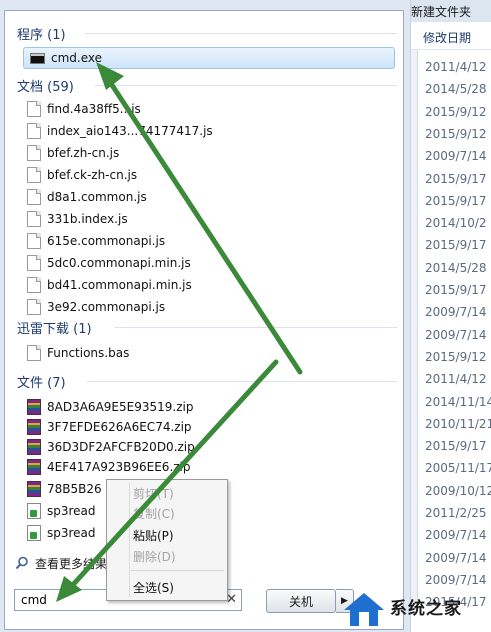 The height and width of the screenshot is (632, 491). I want to click on result-item-label: 4EF417A923B96EE6.zip, so click(119, 467).